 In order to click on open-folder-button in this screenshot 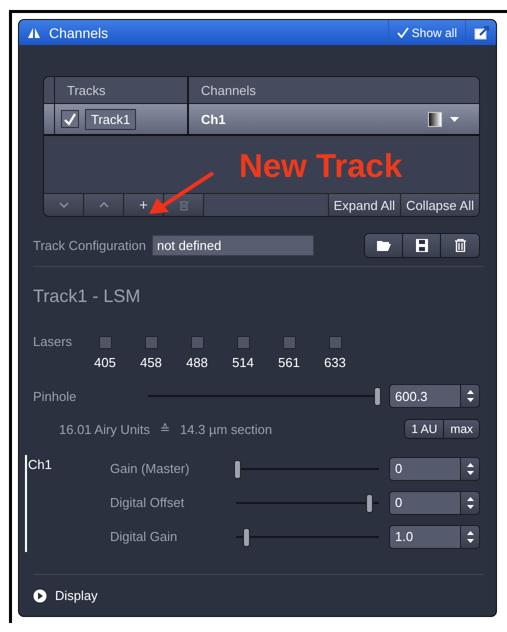, I will do `click(384, 245)`.